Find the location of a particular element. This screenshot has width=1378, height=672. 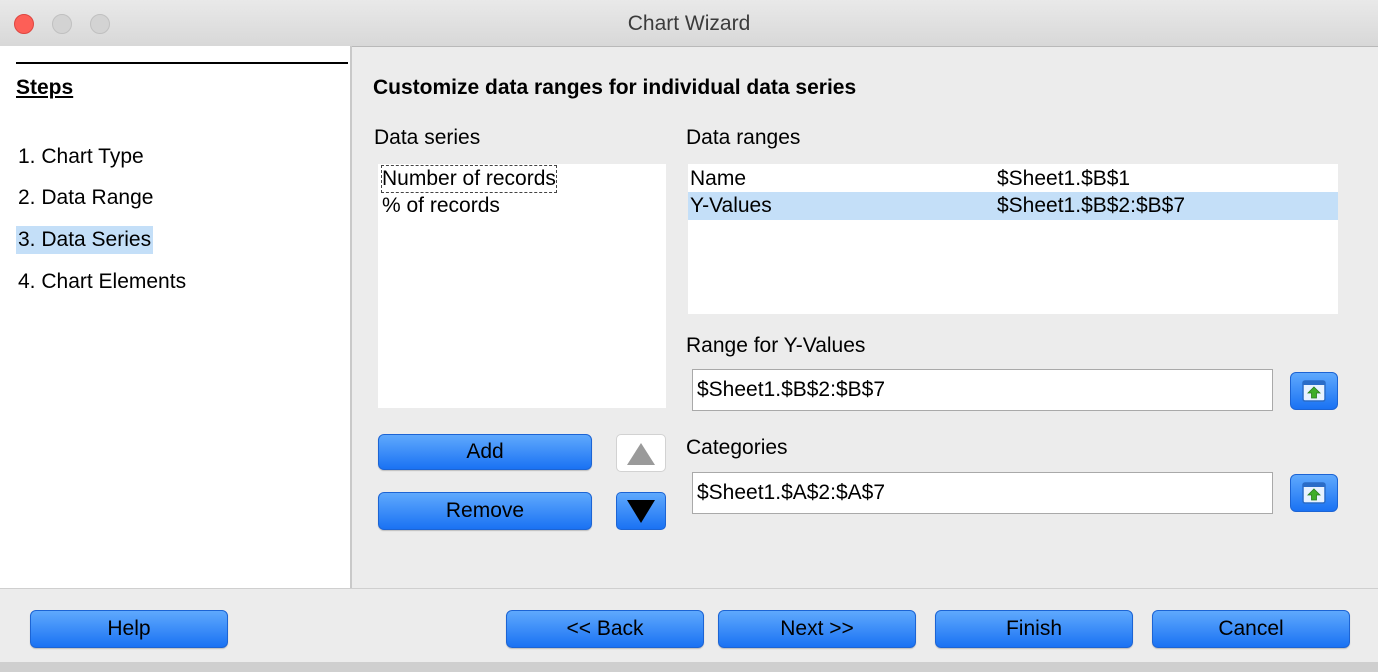

range-row-name-value: $Sheet1.$B$1 is located at coordinates (1064, 178).